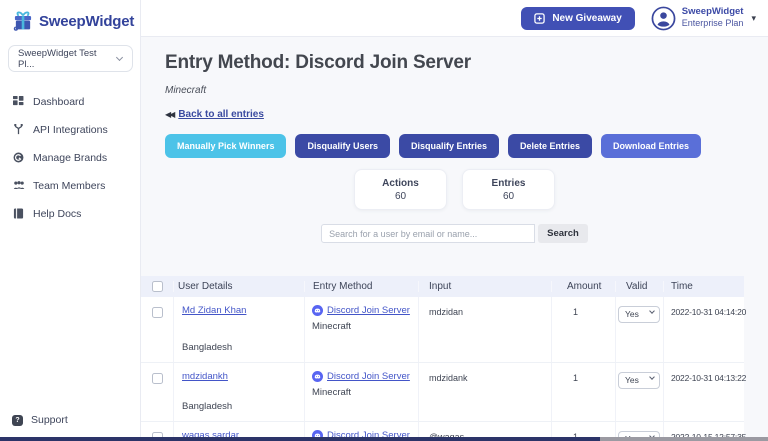 This screenshot has width=768, height=441. I want to click on entries-stat-card: Entries 60, so click(508, 189).